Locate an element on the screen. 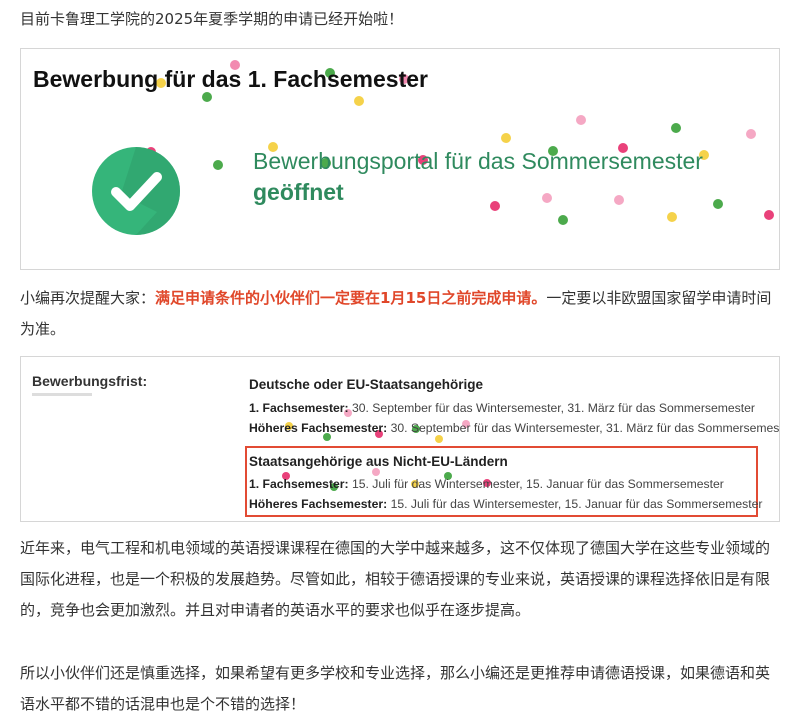 The width and height of the screenshot is (800, 724). banner-title: Bewerbung für das 1. Fachsemester is located at coordinates (230, 79).